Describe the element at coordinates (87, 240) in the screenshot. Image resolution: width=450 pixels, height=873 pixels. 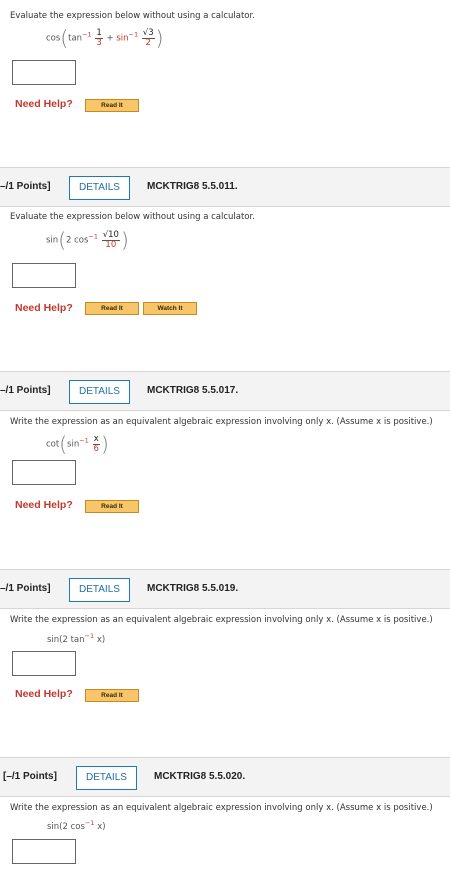
I see `question-2-expression: sin(2 cos−1 √10 10)` at that location.